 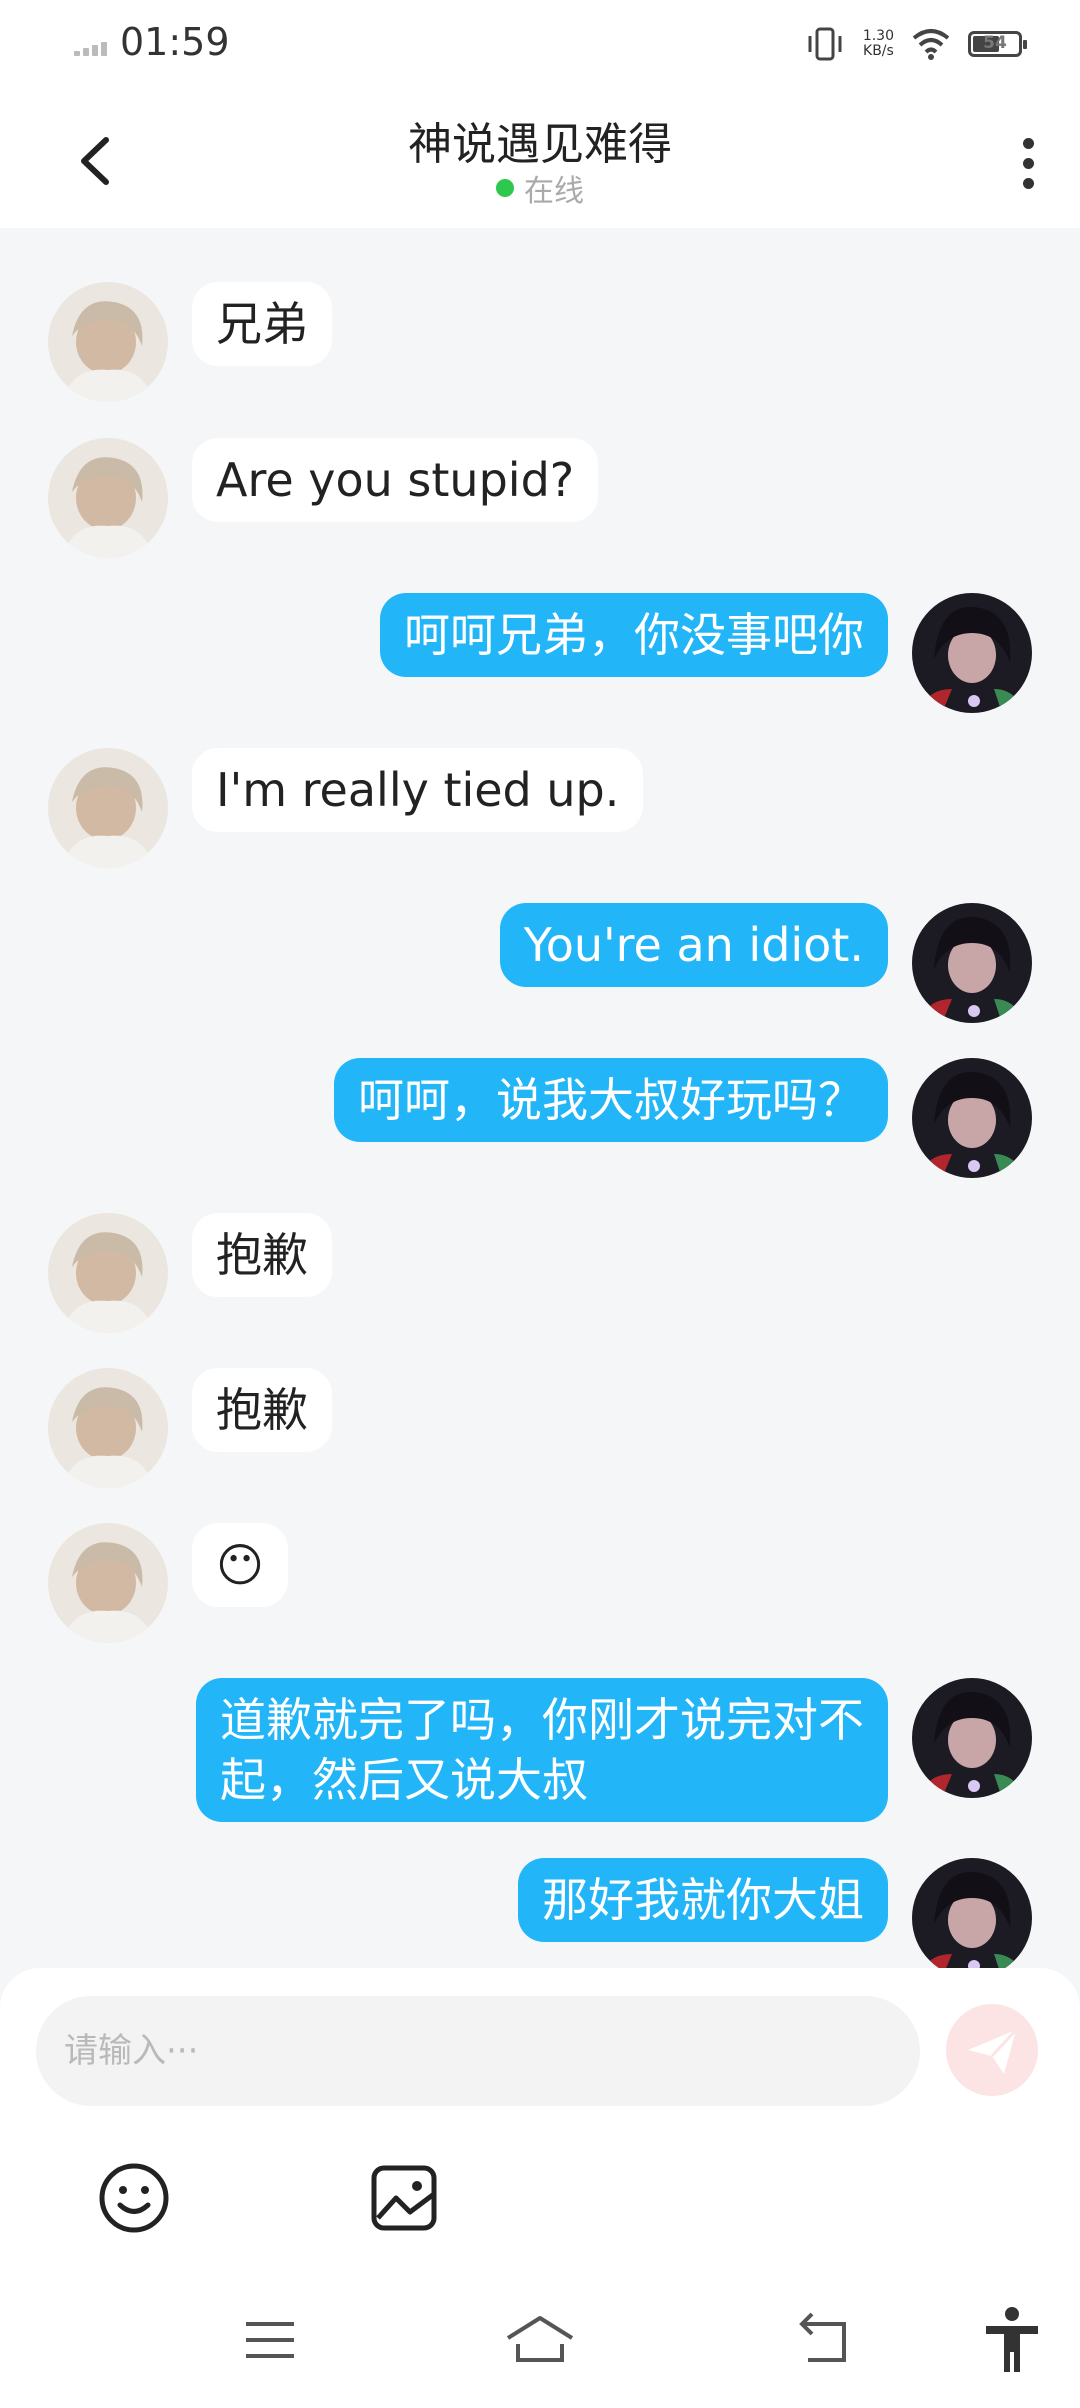 What do you see at coordinates (931, 44) in the screenshot?
I see `wifi-icon` at bounding box center [931, 44].